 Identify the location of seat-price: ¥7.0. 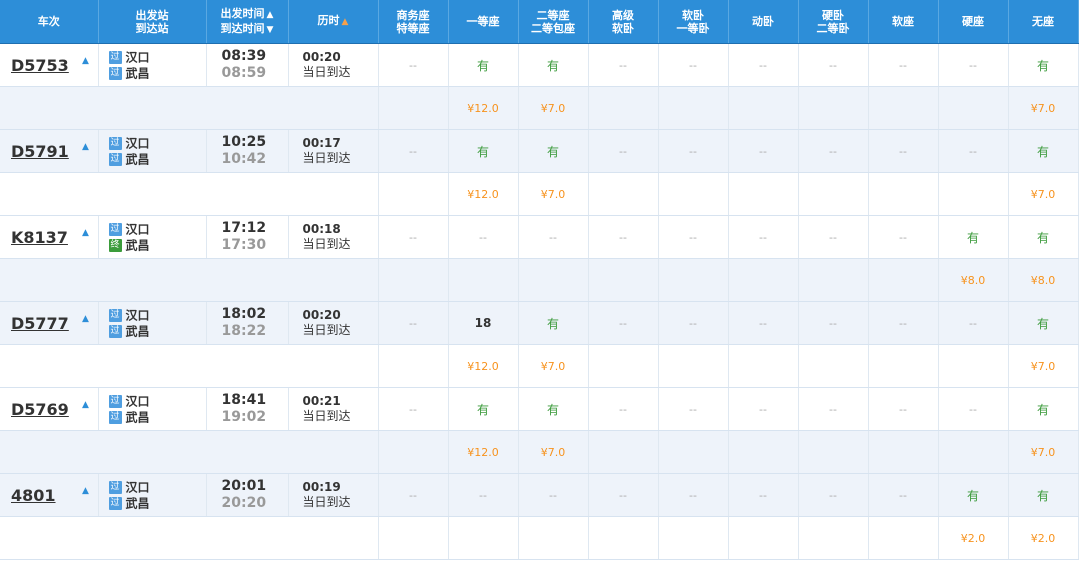
(1043, 108).